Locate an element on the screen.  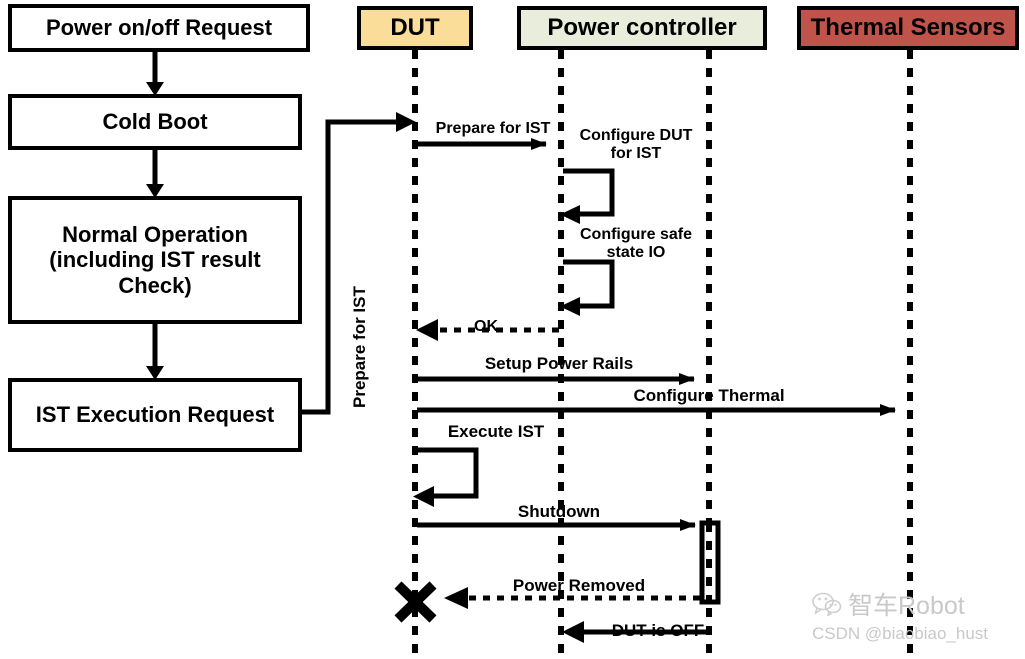
flowchart-arrow-normalop-to-istrequest is located at coordinates (155, 352).